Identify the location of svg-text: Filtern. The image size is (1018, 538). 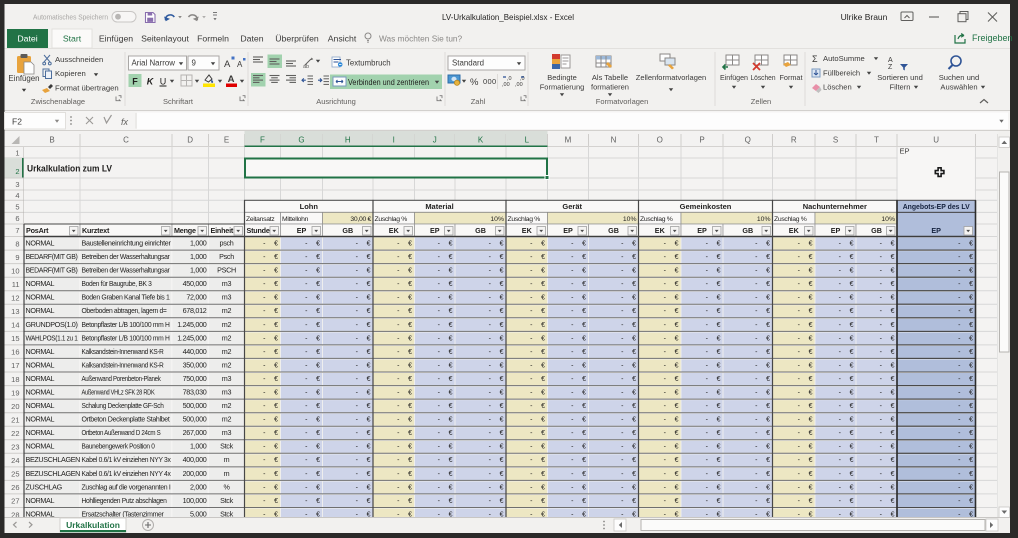
(899, 87).